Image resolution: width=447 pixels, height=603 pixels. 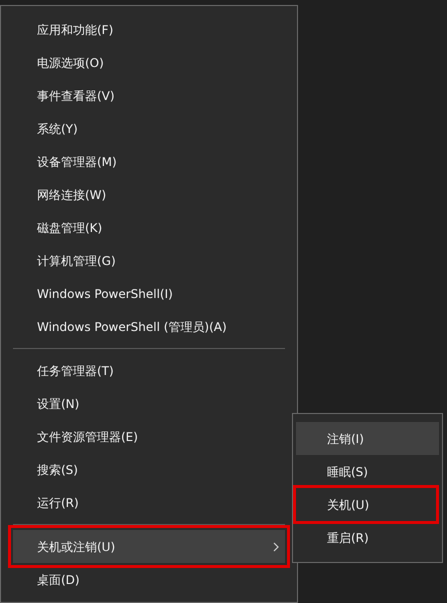 I want to click on menu-item: 系统(Y), so click(x=149, y=128).